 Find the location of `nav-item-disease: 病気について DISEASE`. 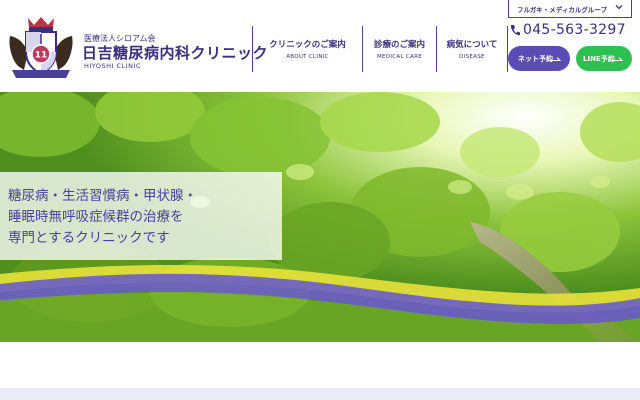

nav-item-disease: 病気について DISEASE is located at coordinates (472, 49).